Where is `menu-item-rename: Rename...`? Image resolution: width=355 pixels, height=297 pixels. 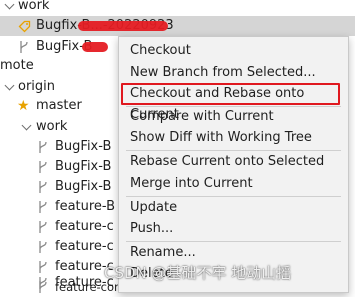
menu-item-rename: Rename... is located at coordinates (233, 252).